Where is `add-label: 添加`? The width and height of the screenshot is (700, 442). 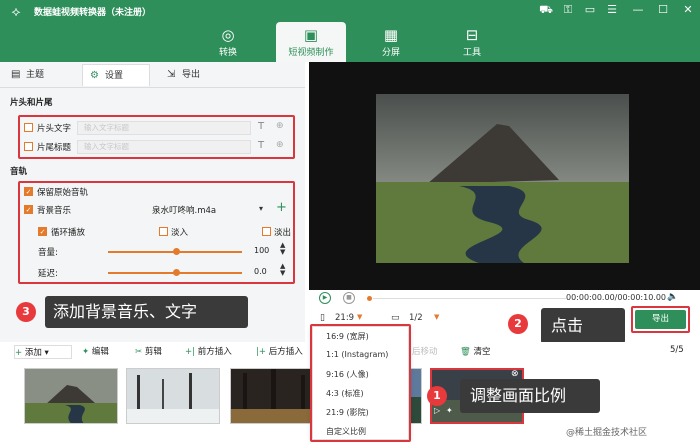 add-label: 添加 is located at coordinates (33, 353).